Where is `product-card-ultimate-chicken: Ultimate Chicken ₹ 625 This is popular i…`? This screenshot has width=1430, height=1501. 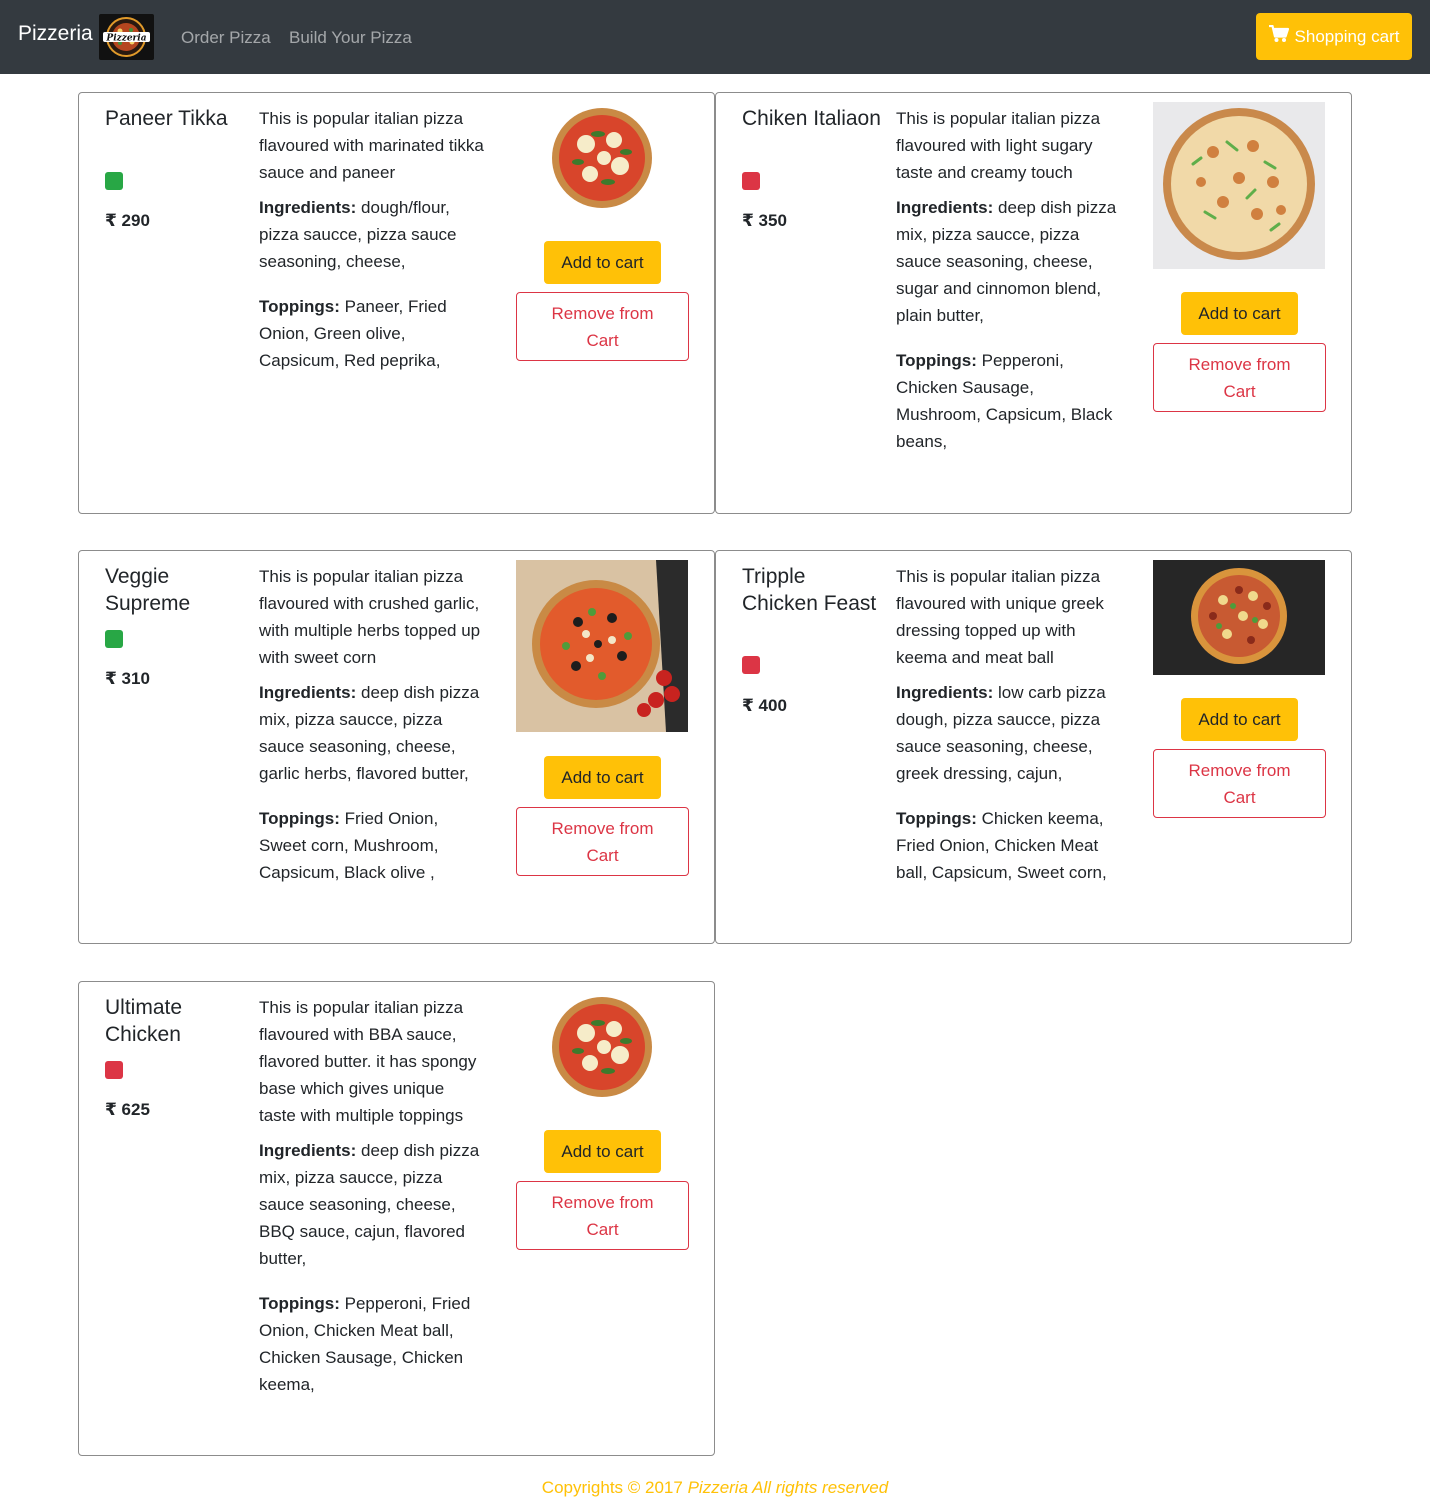
product-card-ultimate-chicken: Ultimate Chicken ₹ 625 This is popular i… is located at coordinates (396, 1218).